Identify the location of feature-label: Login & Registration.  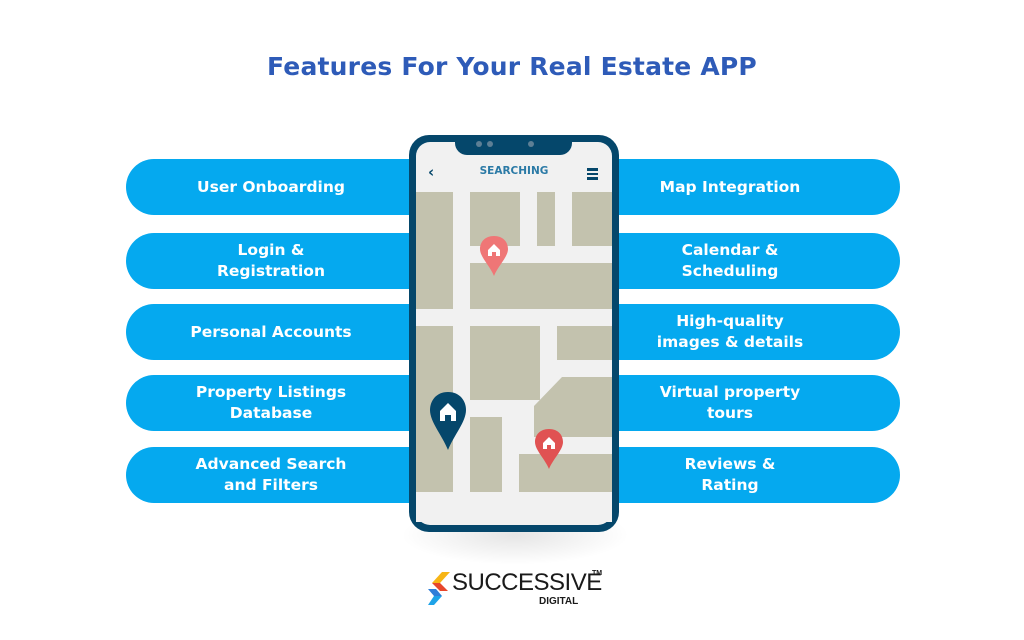
(270, 260).